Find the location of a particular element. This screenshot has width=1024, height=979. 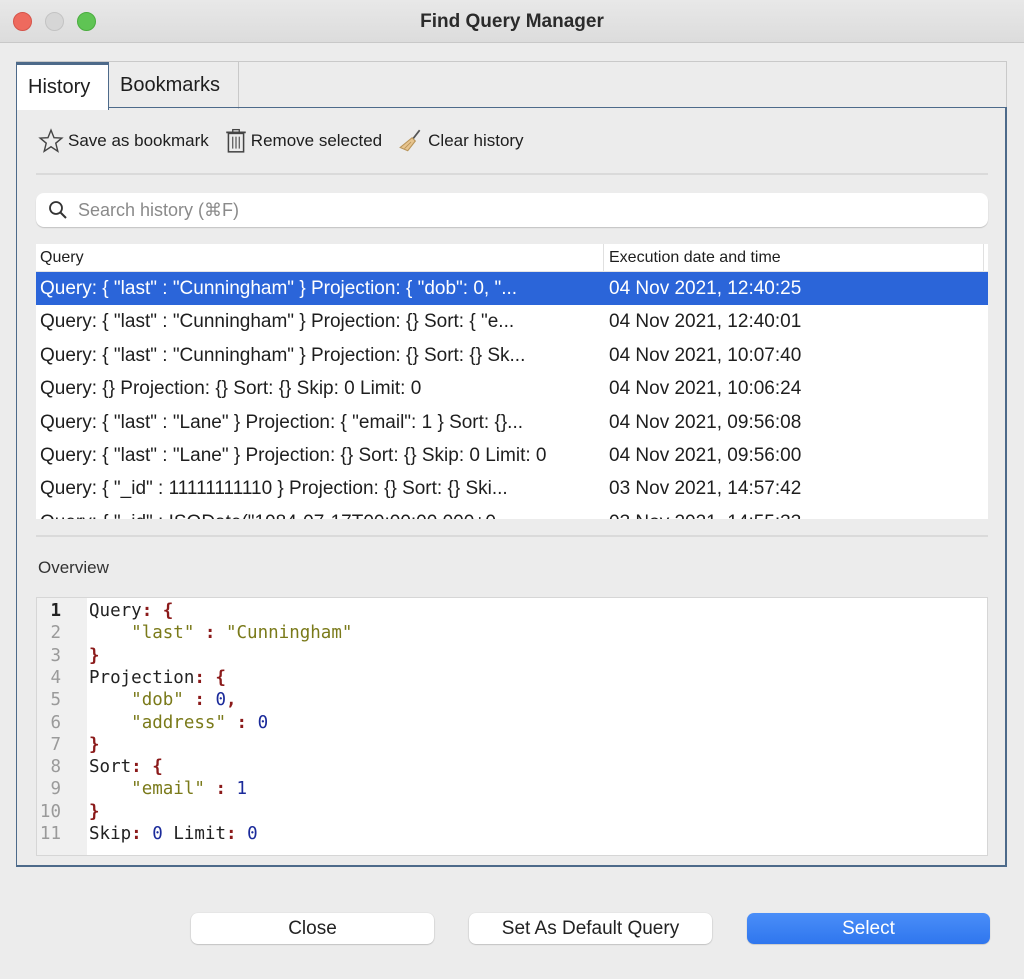

line-number: 1 is located at coordinates (55, 611).